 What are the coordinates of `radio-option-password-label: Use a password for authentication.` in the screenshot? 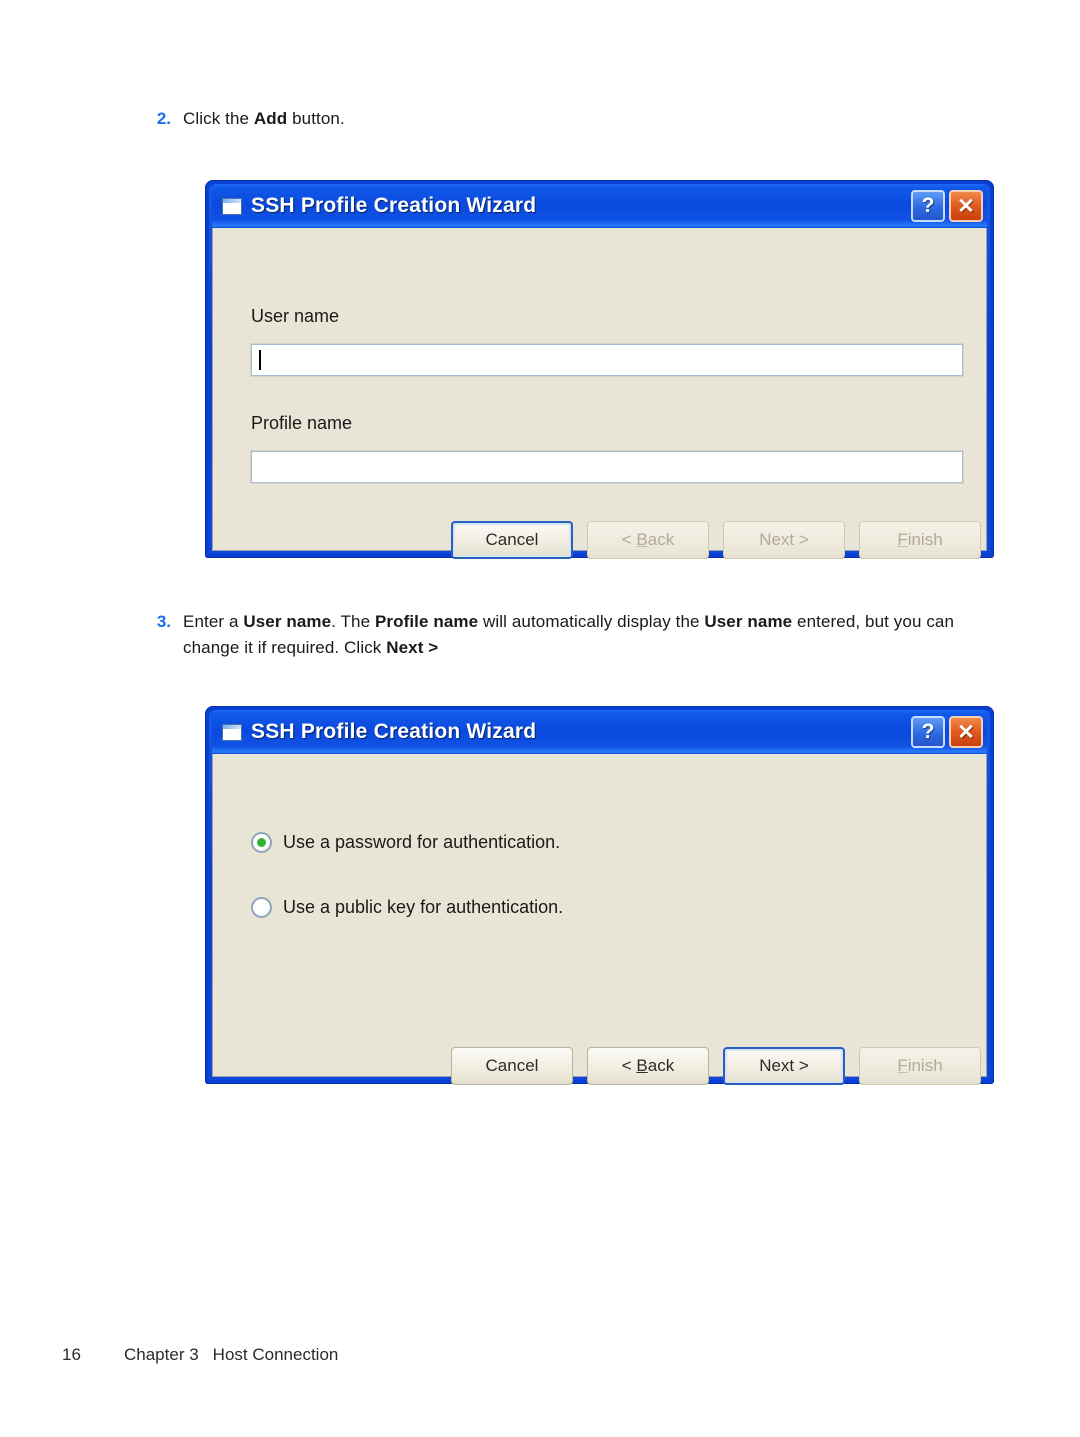 It's located at (422, 842).